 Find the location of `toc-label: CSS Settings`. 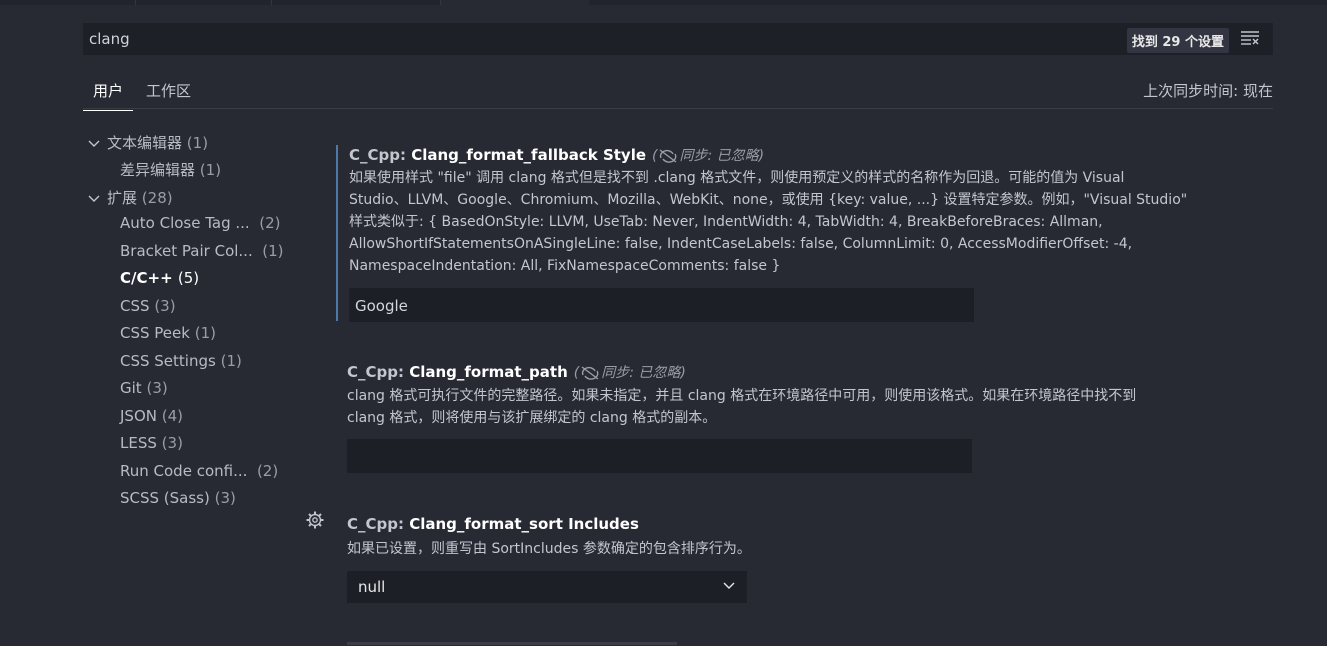

toc-label: CSS Settings is located at coordinates (168, 361).